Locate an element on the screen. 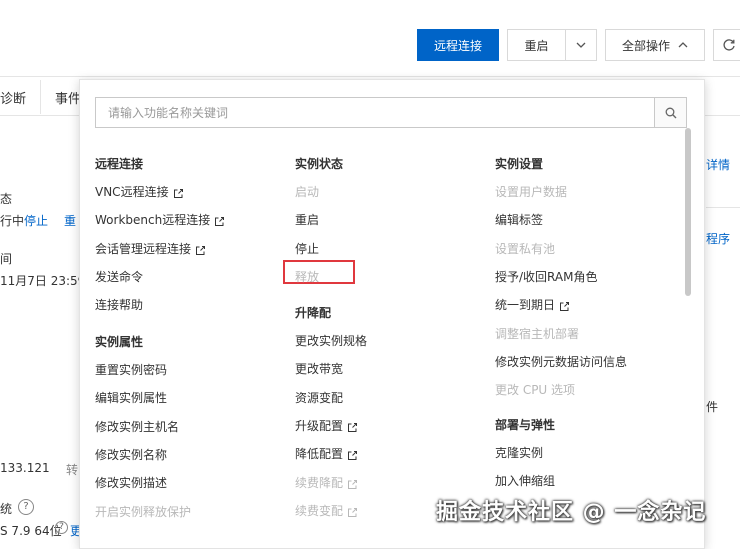 This screenshot has height=549, width=740. status-label: 态 is located at coordinates (6, 199).